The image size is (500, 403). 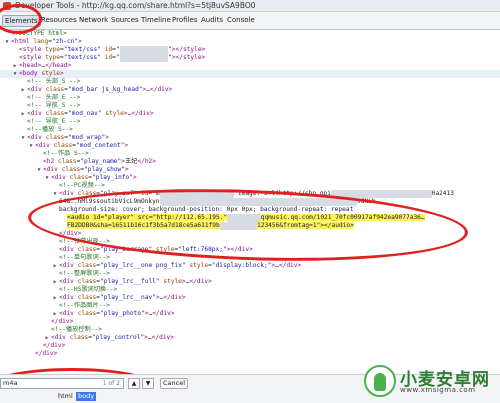 What do you see at coordinates (105, 89) in the screenshot?
I see `code-token: "mod_bar js_kg_head"` at bounding box center [105, 89].